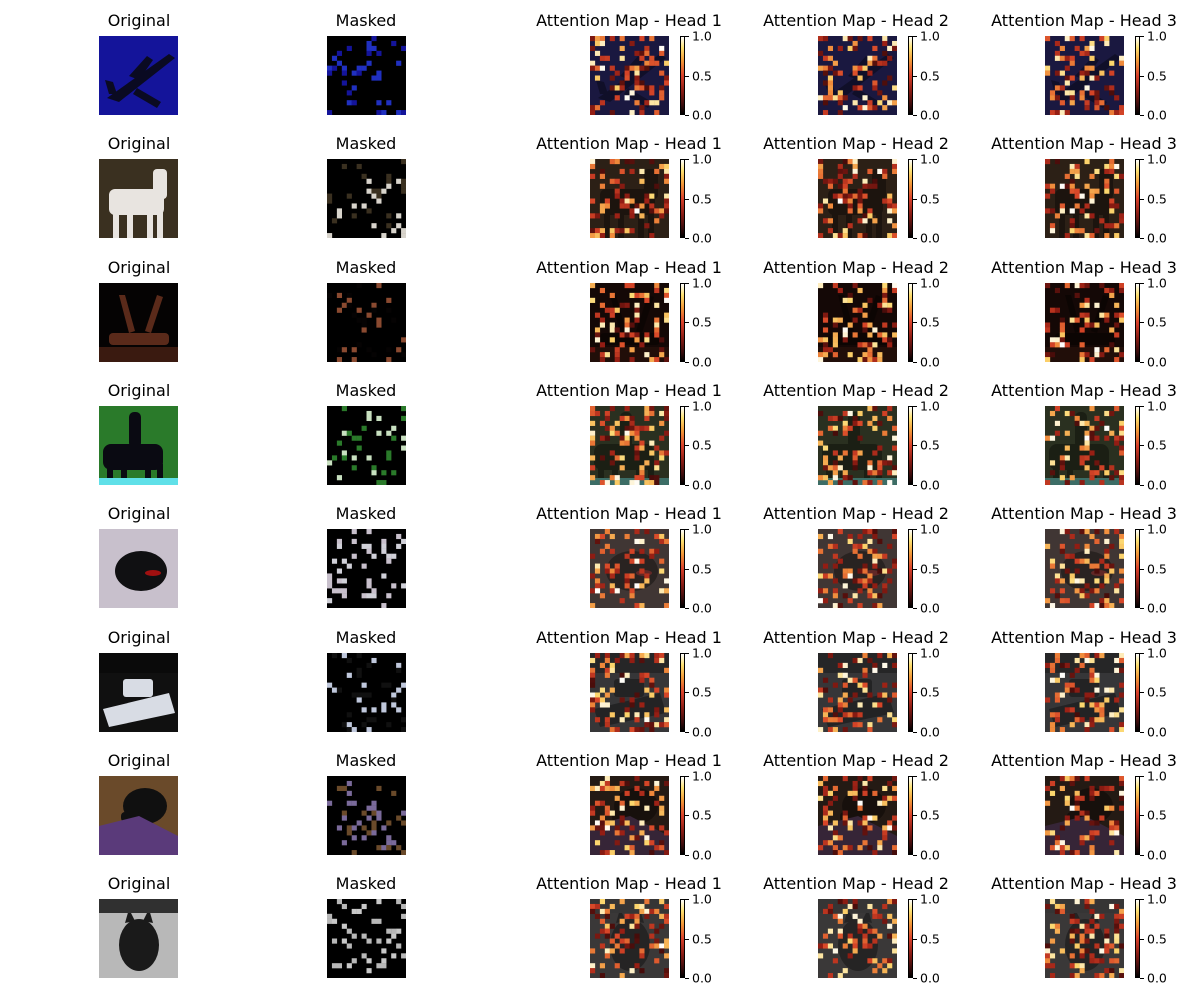  What do you see at coordinates (629, 637) in the screenshot?
I see `panel-title: Attention Map - Head 1` at bounding box center [629, 637].